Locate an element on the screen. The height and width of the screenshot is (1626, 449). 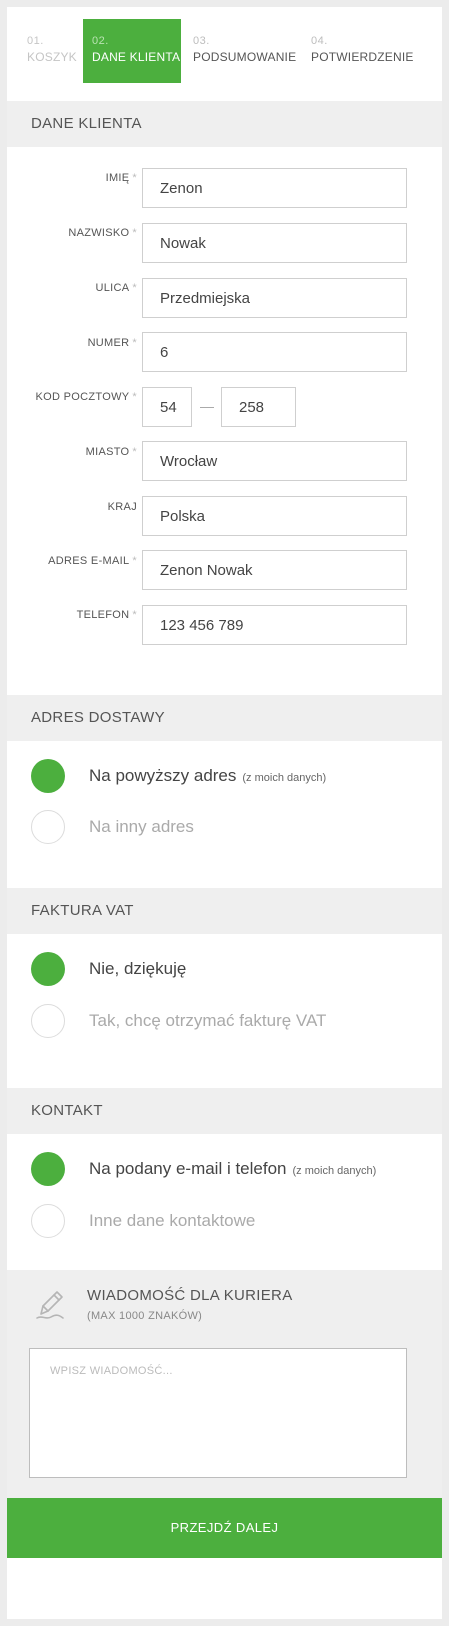
option-label: Inne dane kontaktowe is located at coordinates (172, 1220).